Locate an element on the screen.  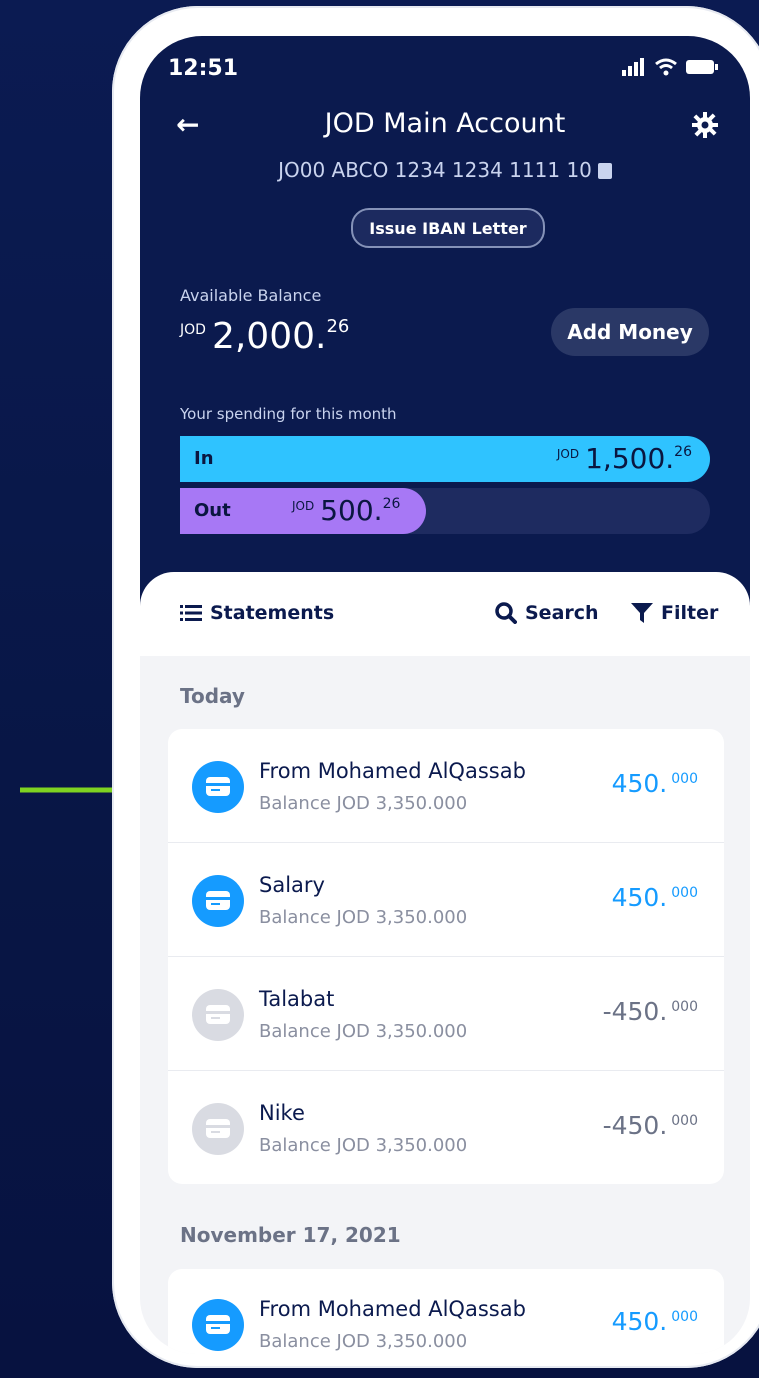
copy-icon is located at coordinates (604, 171).